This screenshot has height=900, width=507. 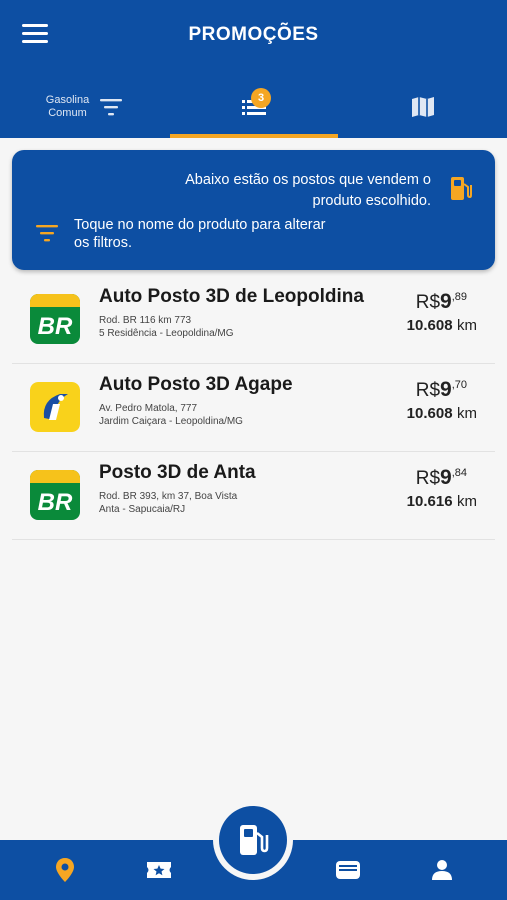 I want to click on result-count-badge: 3, so click(x=261, y=98).